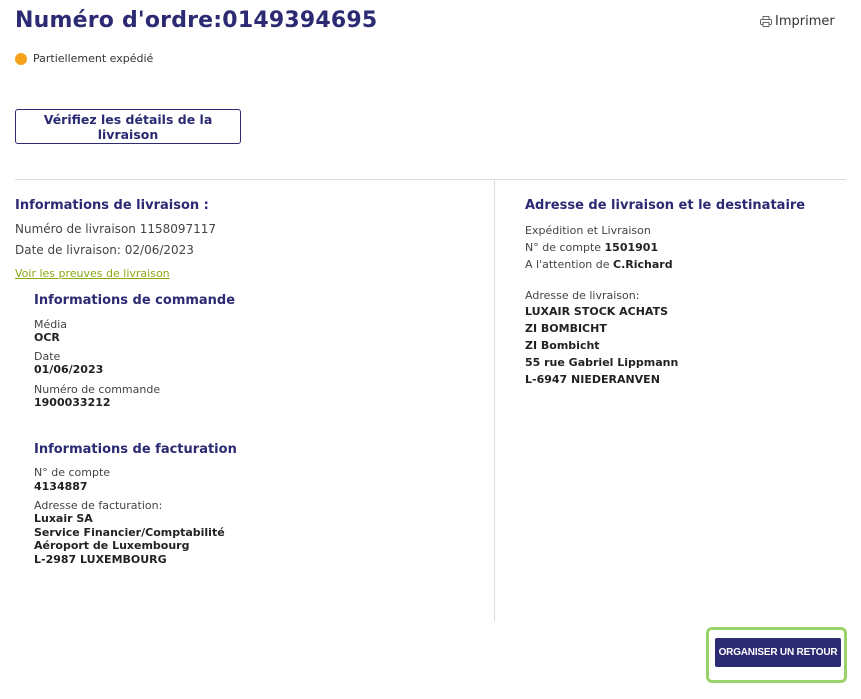 The image size is (861, 699). I want to click on shipping-address-line: ZI Bombicht, so click(562, 345).